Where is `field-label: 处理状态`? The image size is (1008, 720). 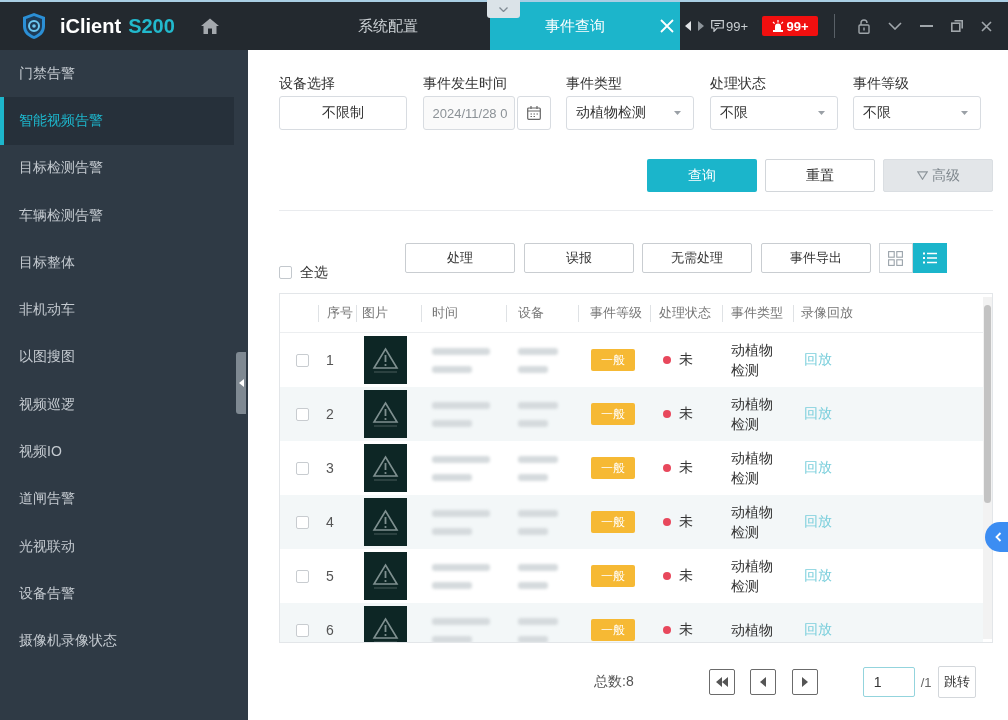 field-label: 处理状态 is located at coordinates (738, 83).